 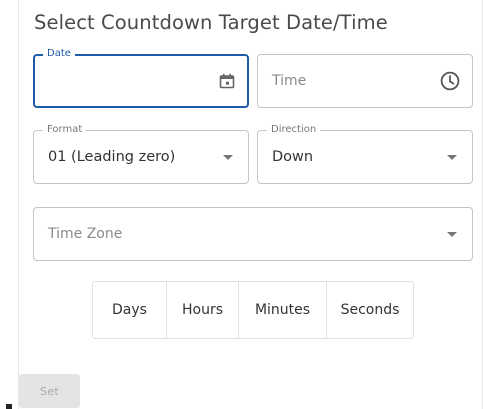 What do you see at coordinates (9, 406) in the screenshot?
I see `window-corner-mark` at bounding box center [9, 406].